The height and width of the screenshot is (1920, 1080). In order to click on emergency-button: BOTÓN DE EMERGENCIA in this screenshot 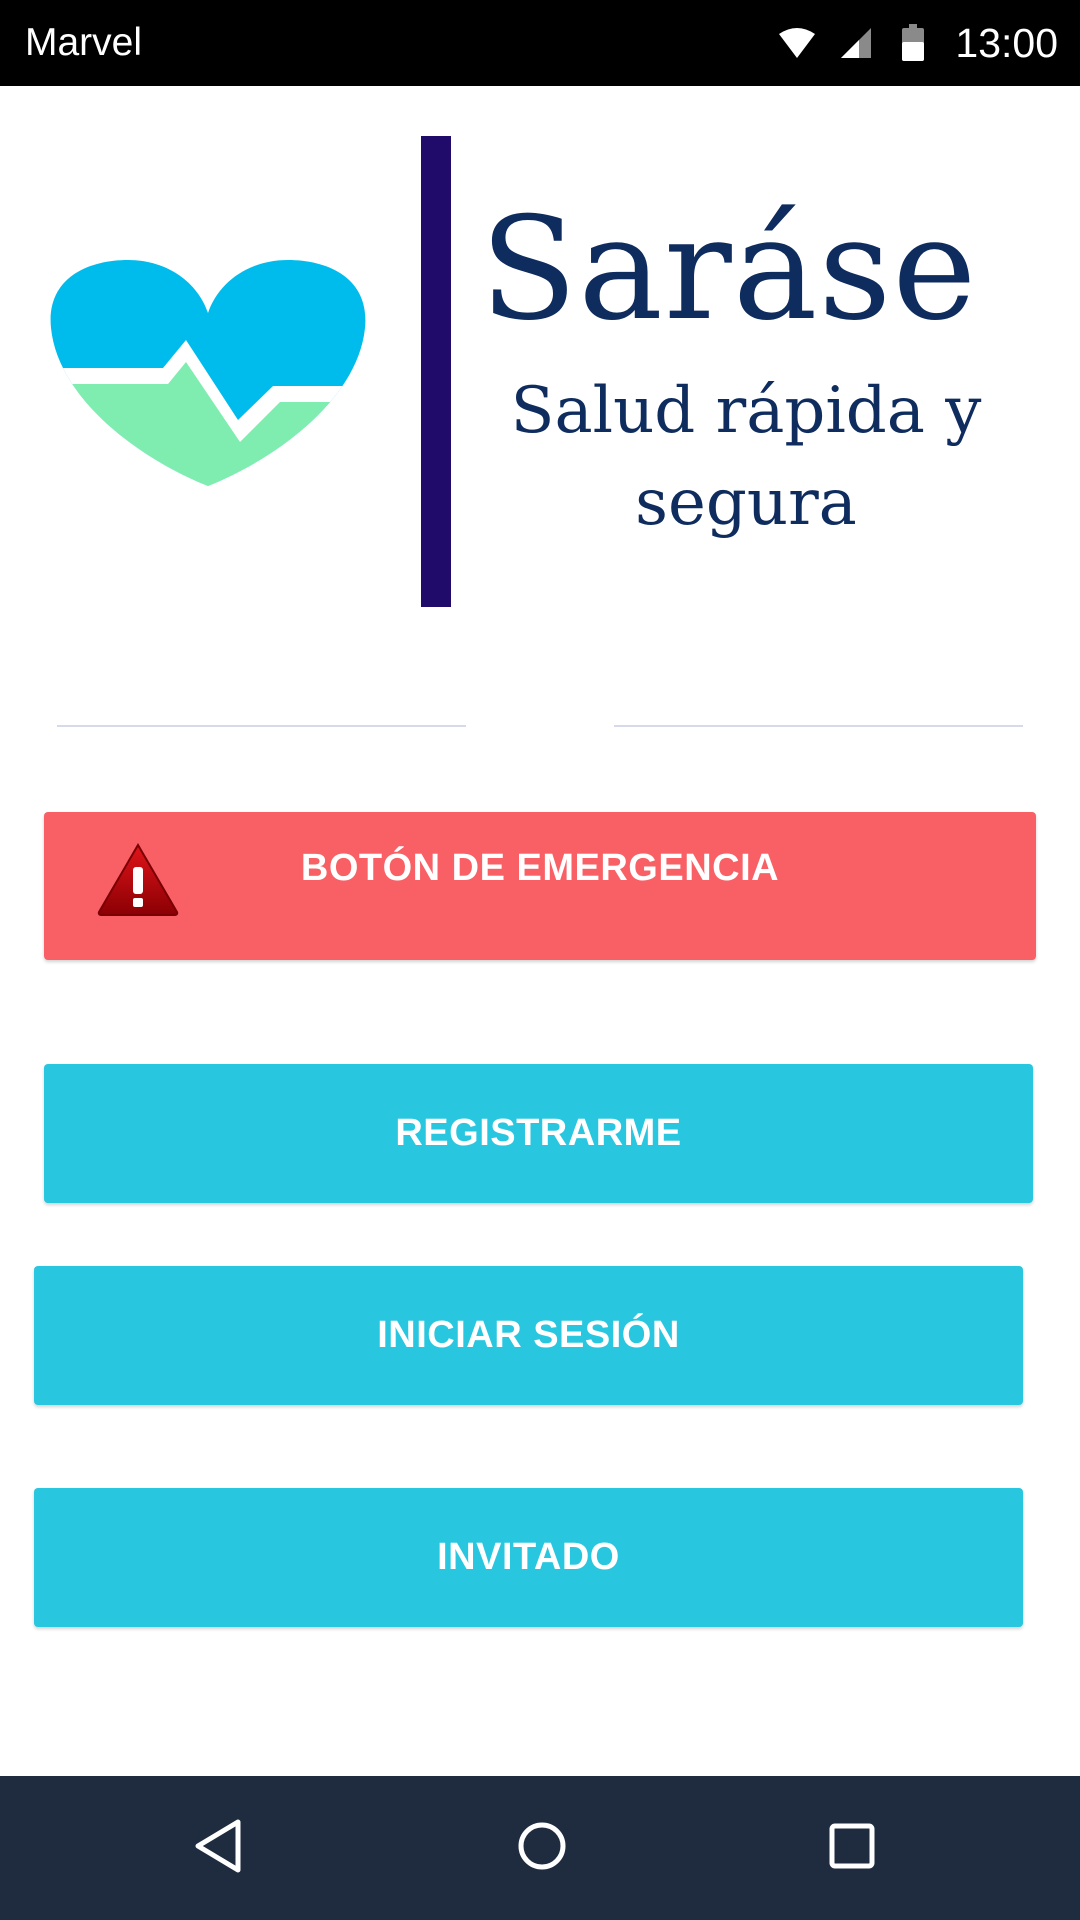, I will do `click(540, 886)`.